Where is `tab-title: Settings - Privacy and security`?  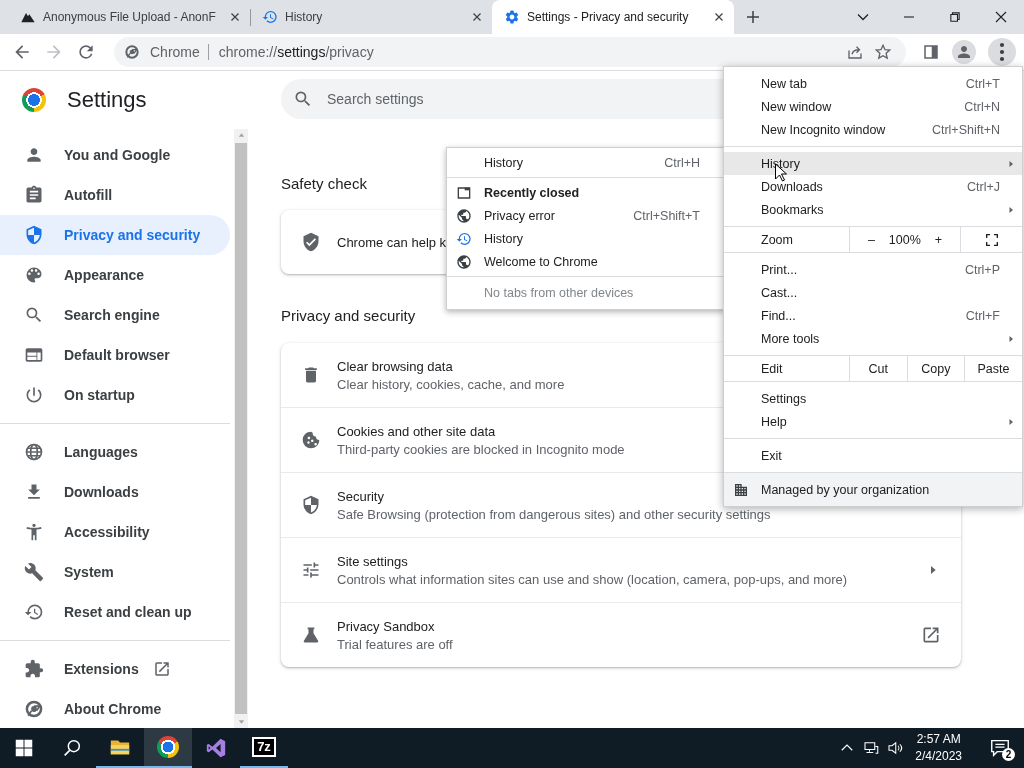
tab-title: Settings - Privacy and security is located at coordinates (608, 17).